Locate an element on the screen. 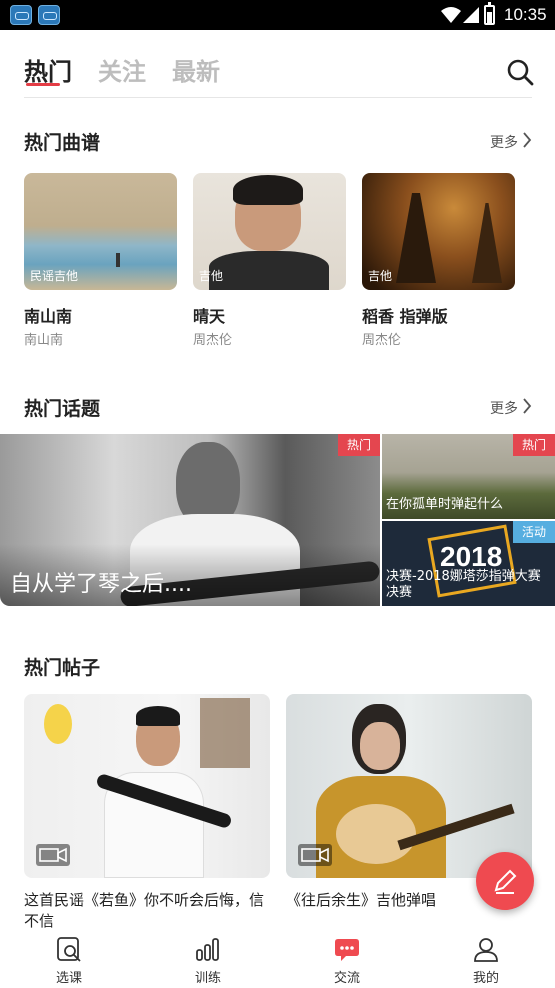 The height and width of the screenshot is (988, 555). divider is located at coordinates (278, 97).